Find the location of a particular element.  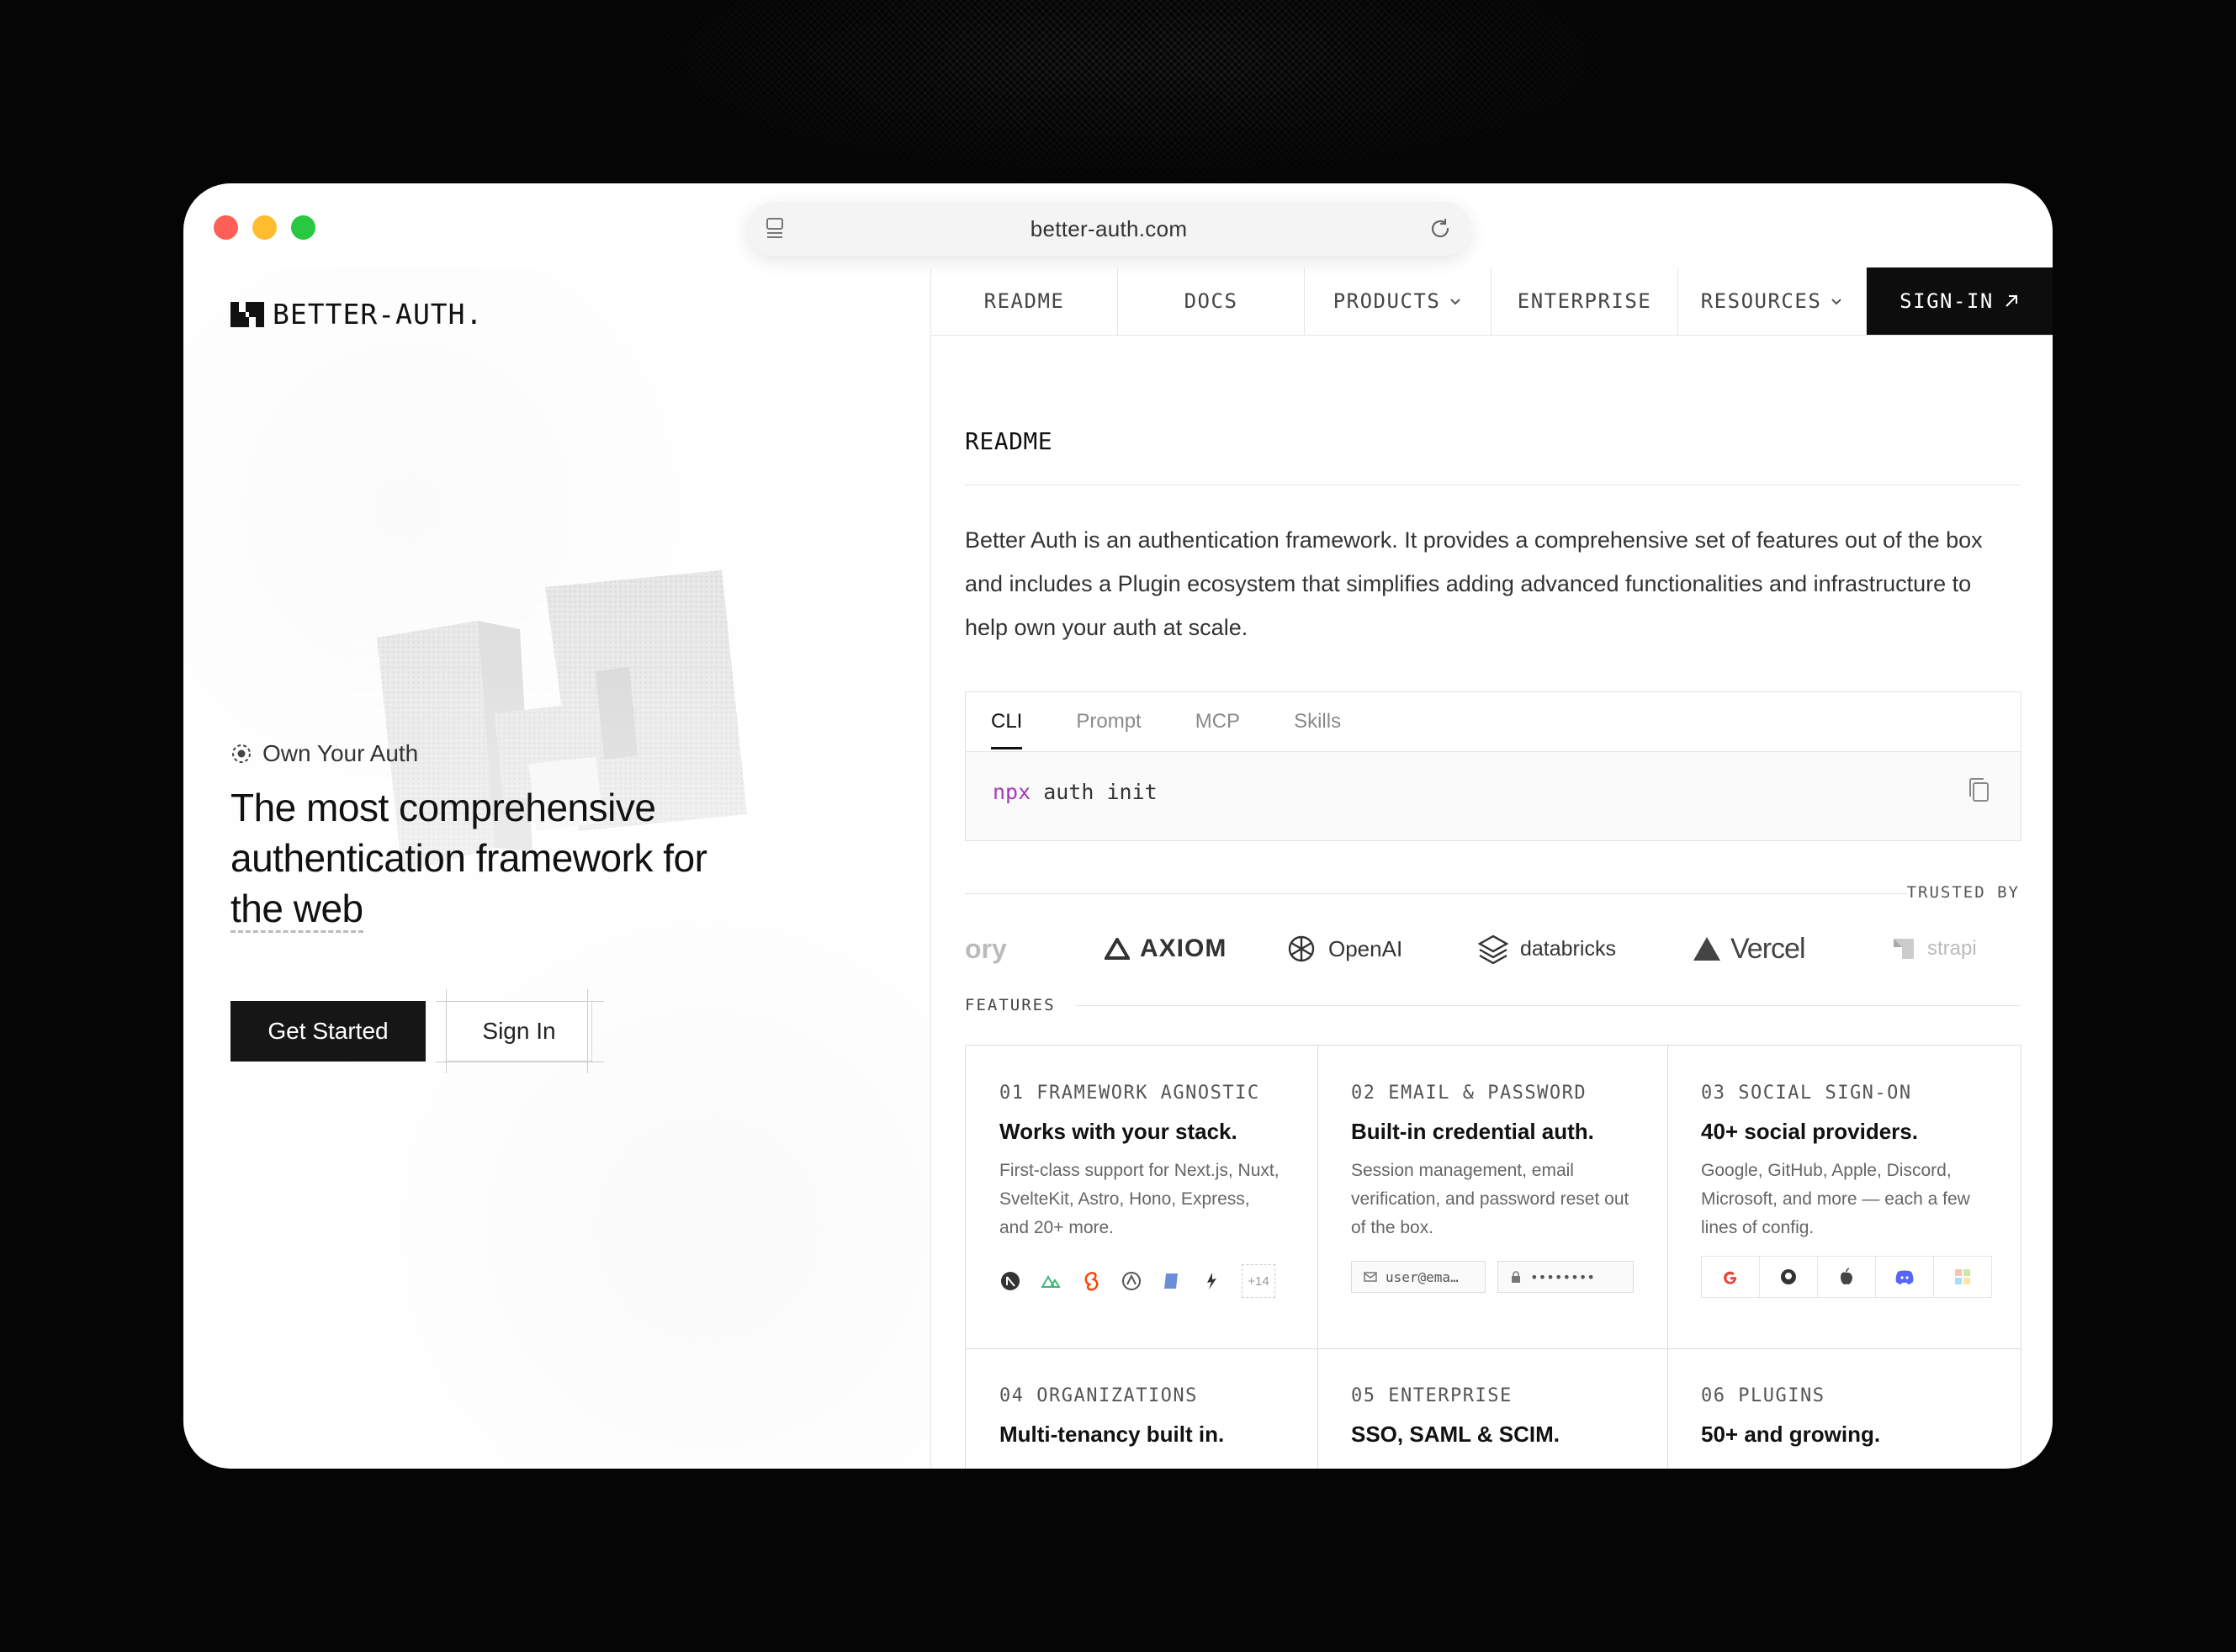

reload-icon is located at coordinates (1440, 229).